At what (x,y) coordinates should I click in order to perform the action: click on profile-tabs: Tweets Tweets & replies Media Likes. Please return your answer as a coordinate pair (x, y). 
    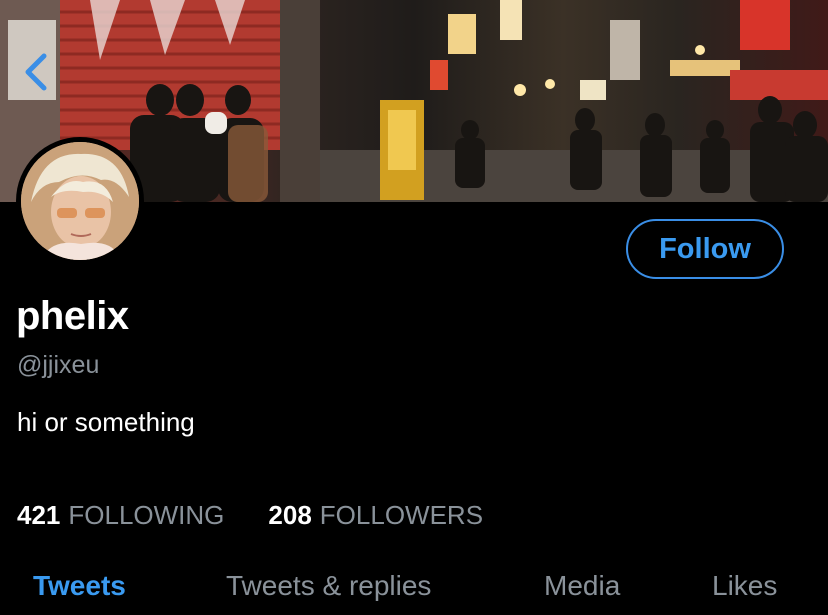
    Looking at the image, I should click on (414, 590).